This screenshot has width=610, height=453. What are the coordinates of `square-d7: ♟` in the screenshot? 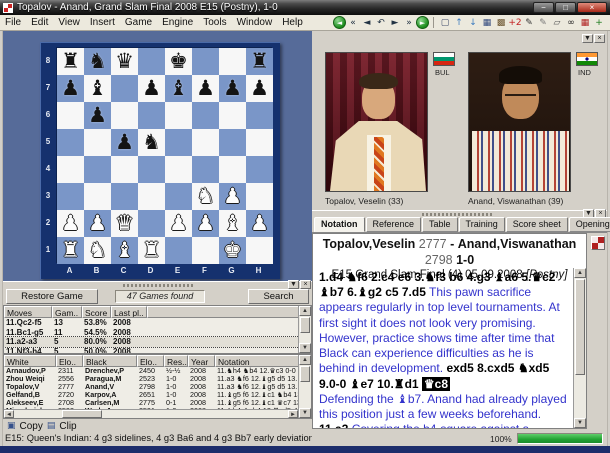 It's located at (151, 88).